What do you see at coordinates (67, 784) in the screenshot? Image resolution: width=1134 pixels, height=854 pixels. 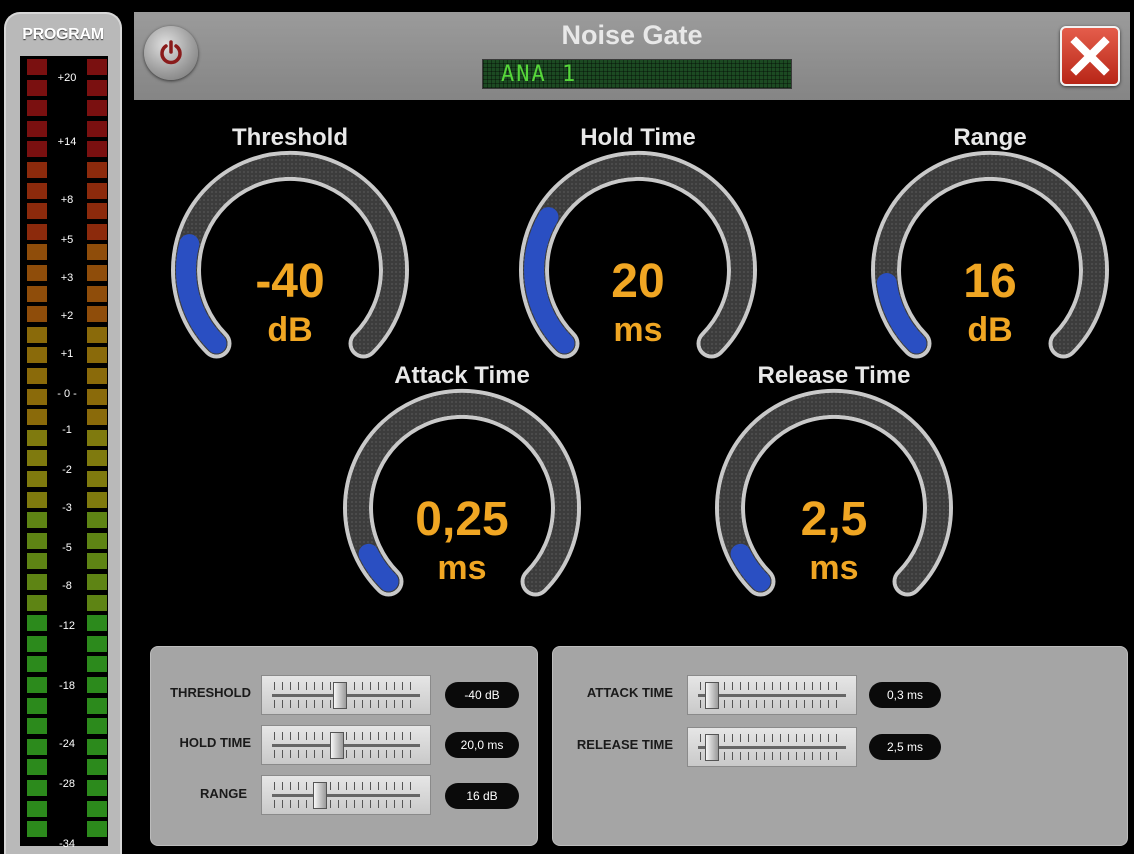 I see `meter-scale-label: -28` at bounding box center [67, 784].